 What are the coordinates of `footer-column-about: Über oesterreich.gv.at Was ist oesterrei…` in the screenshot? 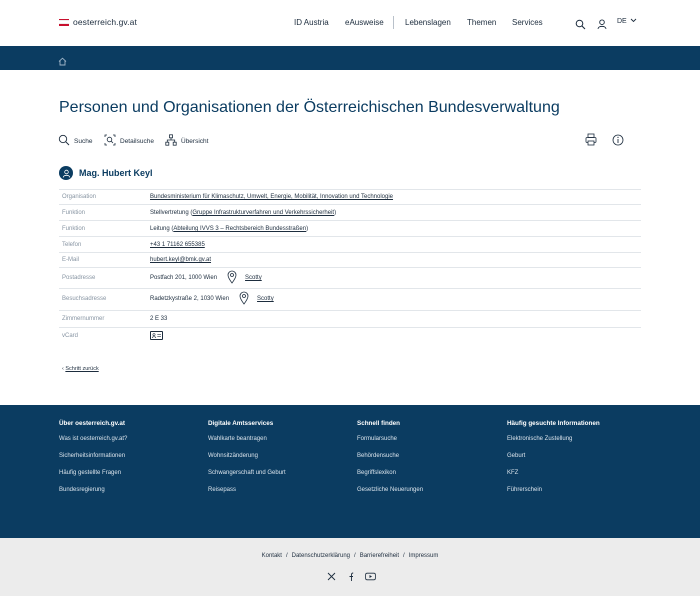 It's located at (93, 462).